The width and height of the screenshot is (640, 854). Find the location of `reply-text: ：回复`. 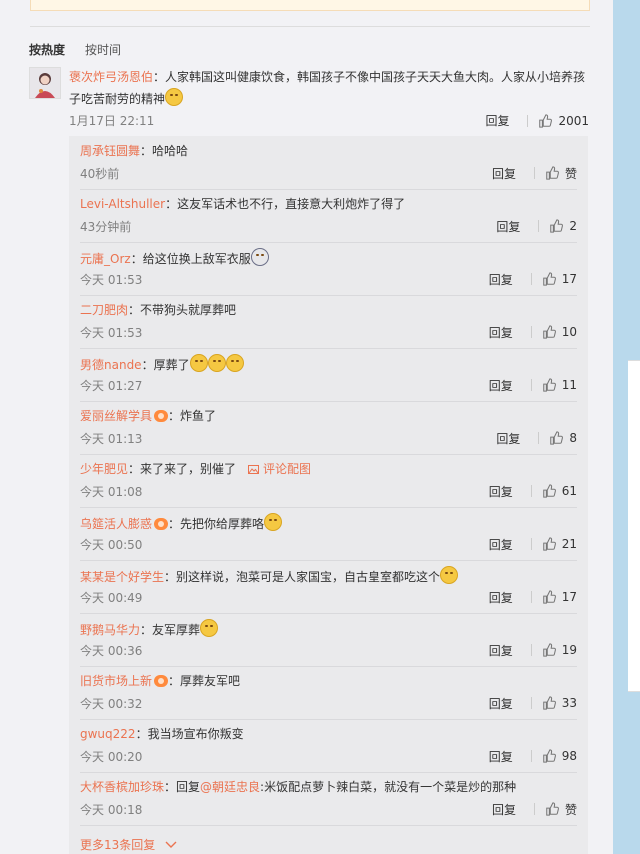

reply-text: ：回复 is located at coordinates (182, 787).